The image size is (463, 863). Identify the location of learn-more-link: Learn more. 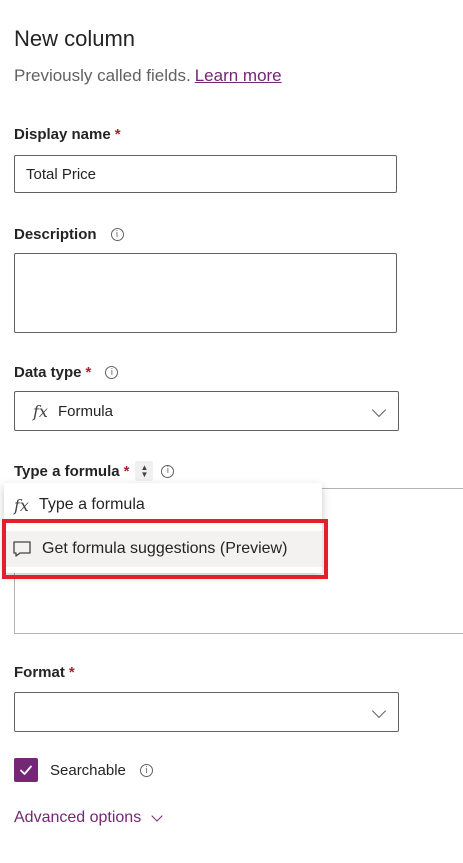
(238, 75).